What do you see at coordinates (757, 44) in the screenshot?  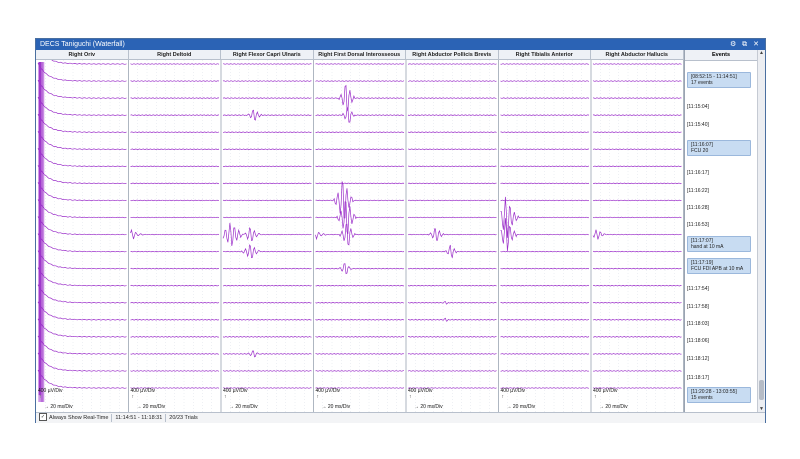 I see `close-icon: ✕` at bounding box center [757, 44].